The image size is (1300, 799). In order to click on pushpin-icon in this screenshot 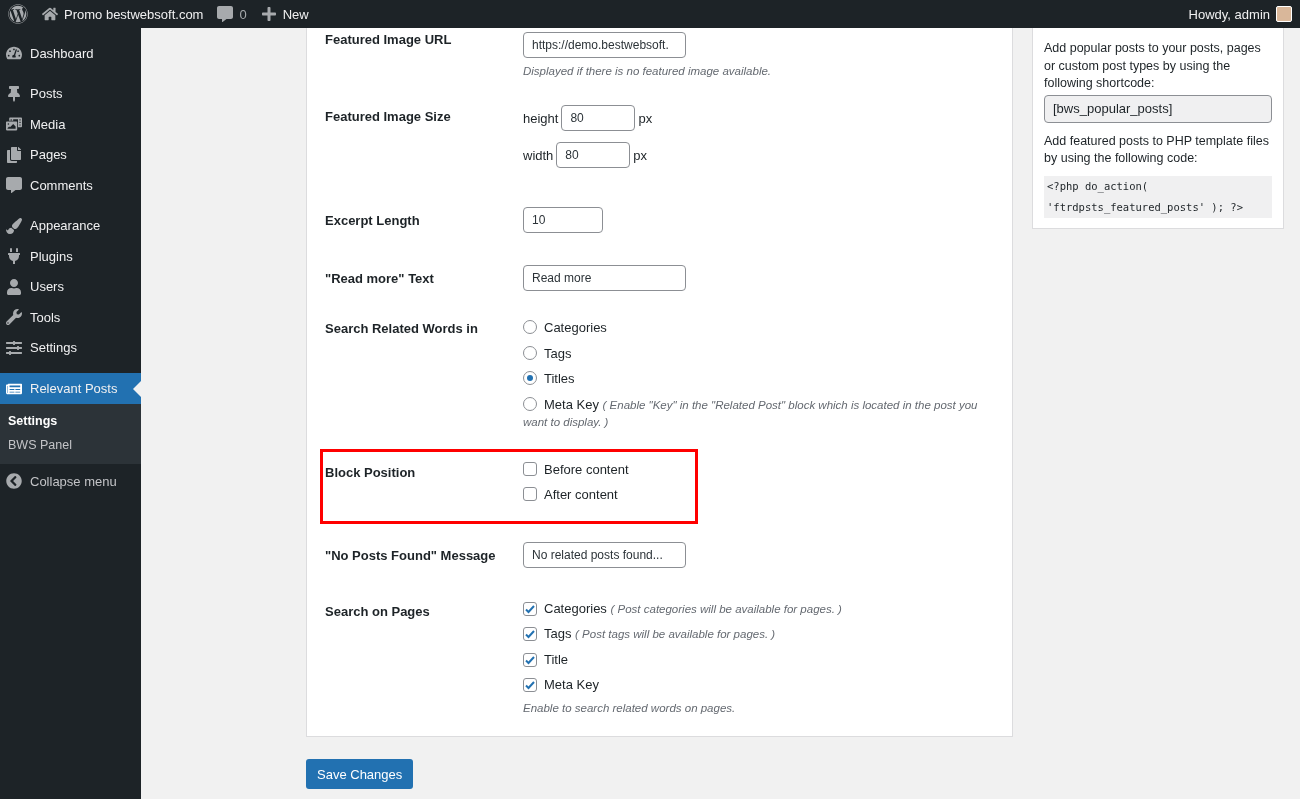, I will do `click(14, 93)`.